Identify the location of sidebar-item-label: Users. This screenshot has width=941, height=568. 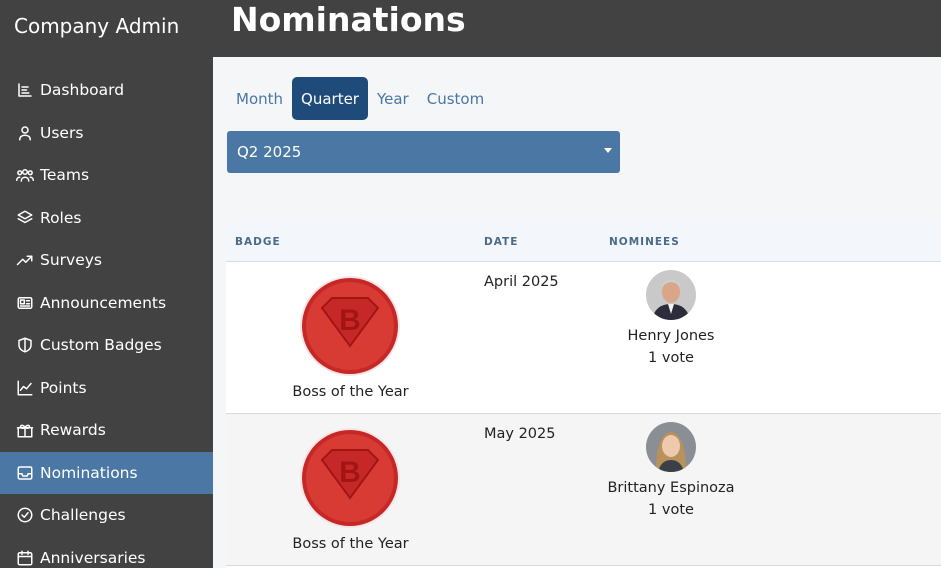
(62, 132).